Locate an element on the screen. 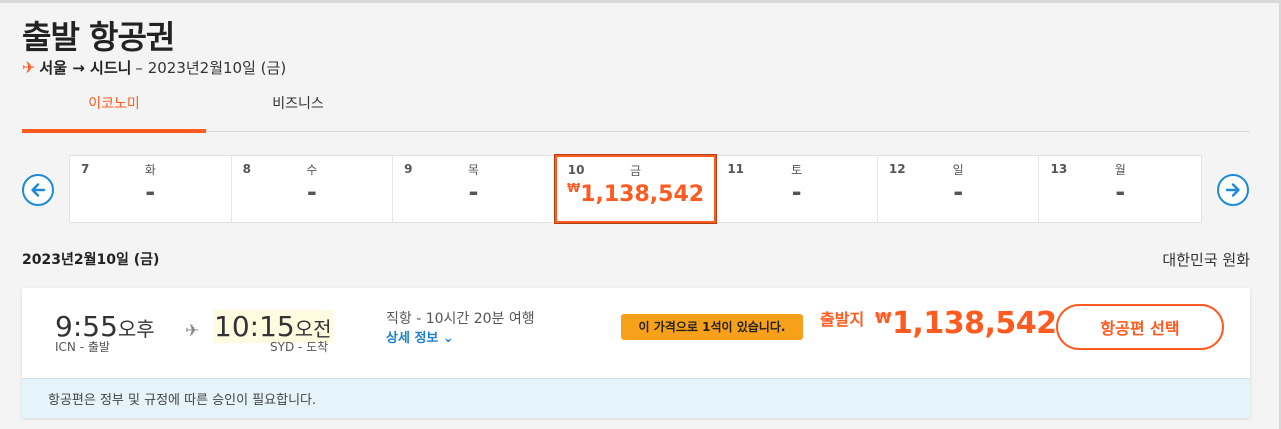 The height and width of the screenshot is (429, 1281). results-date-heading: 2023년2월10일 (금) is located at coordinates (91, 260).